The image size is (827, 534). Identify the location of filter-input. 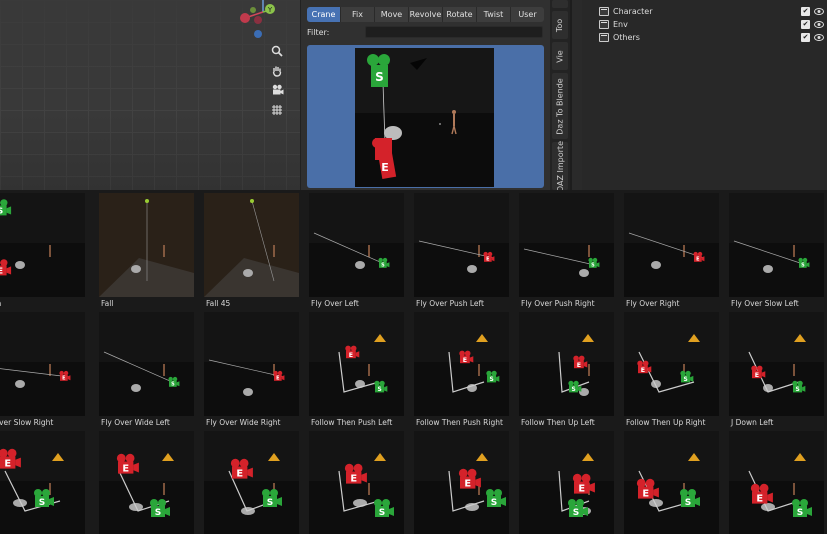
(454, 32).